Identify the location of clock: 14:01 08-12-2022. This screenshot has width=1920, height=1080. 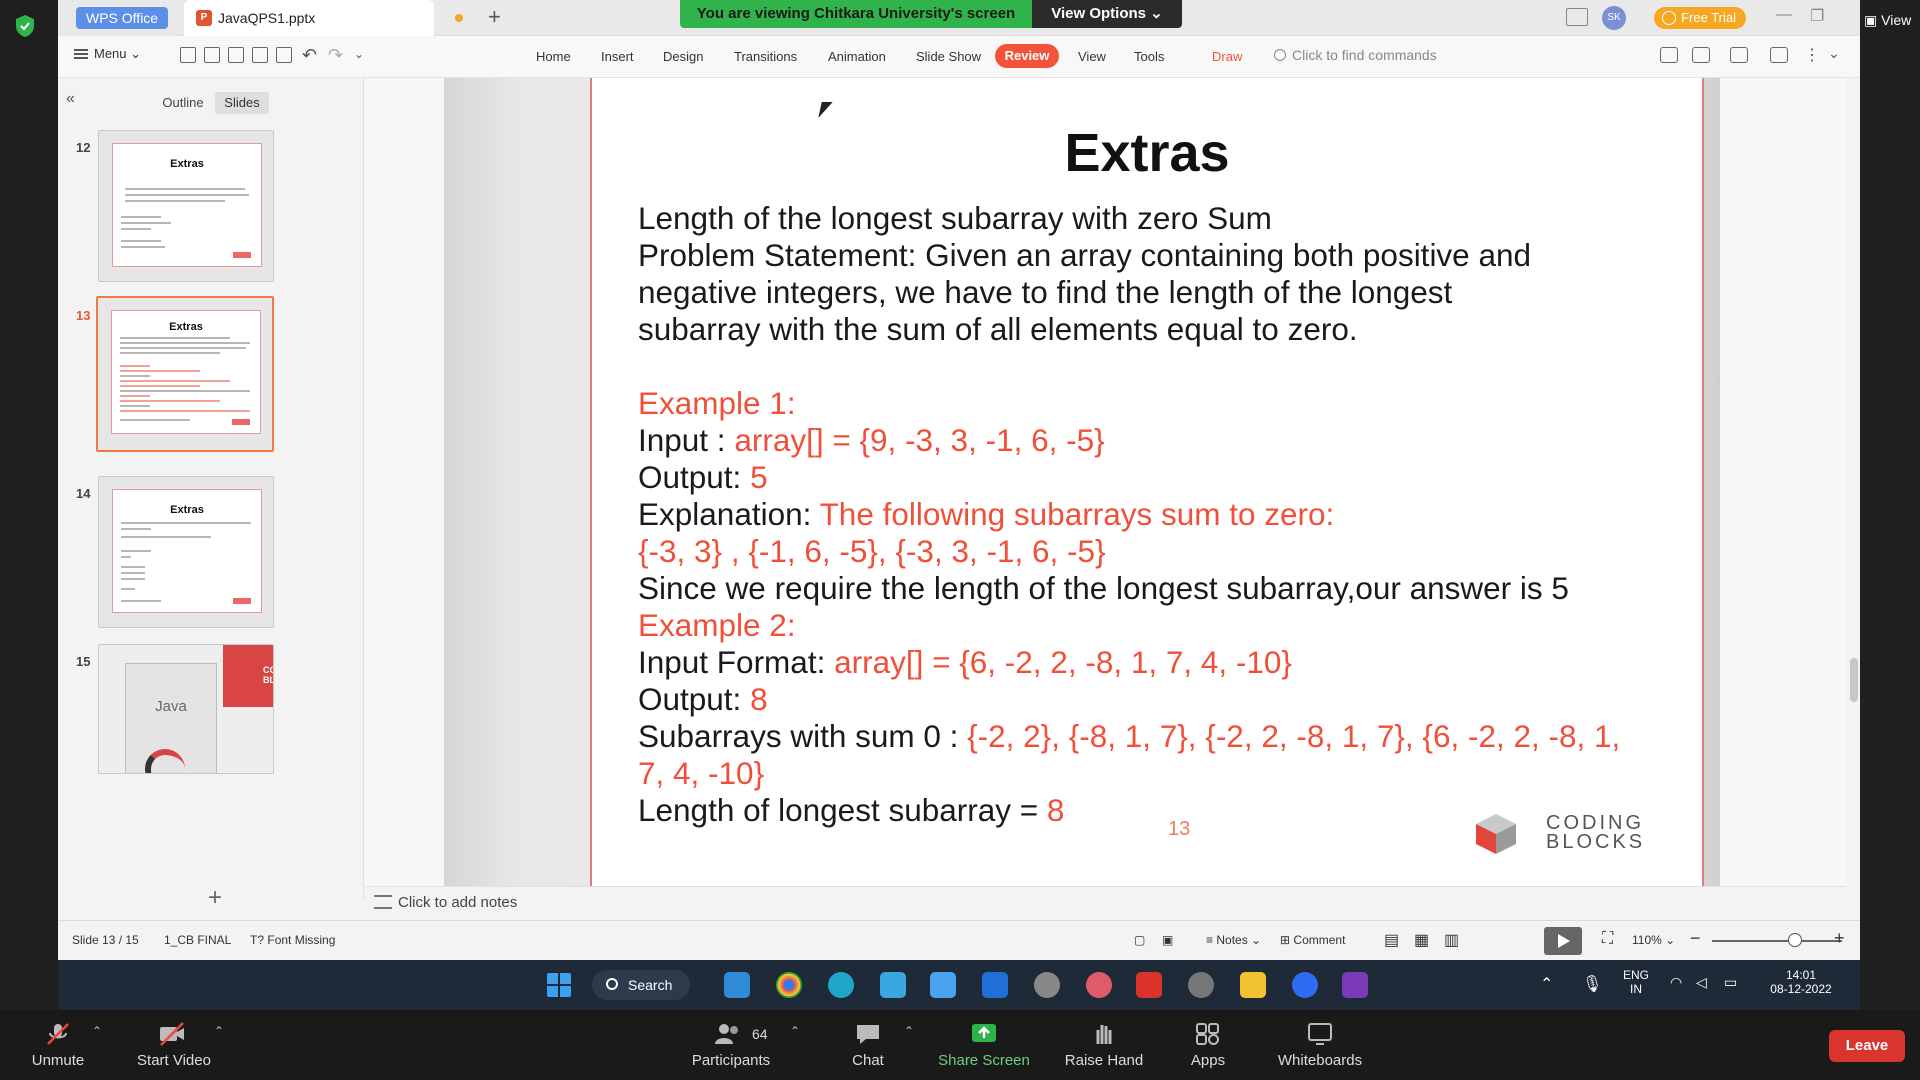
(1801, 982).